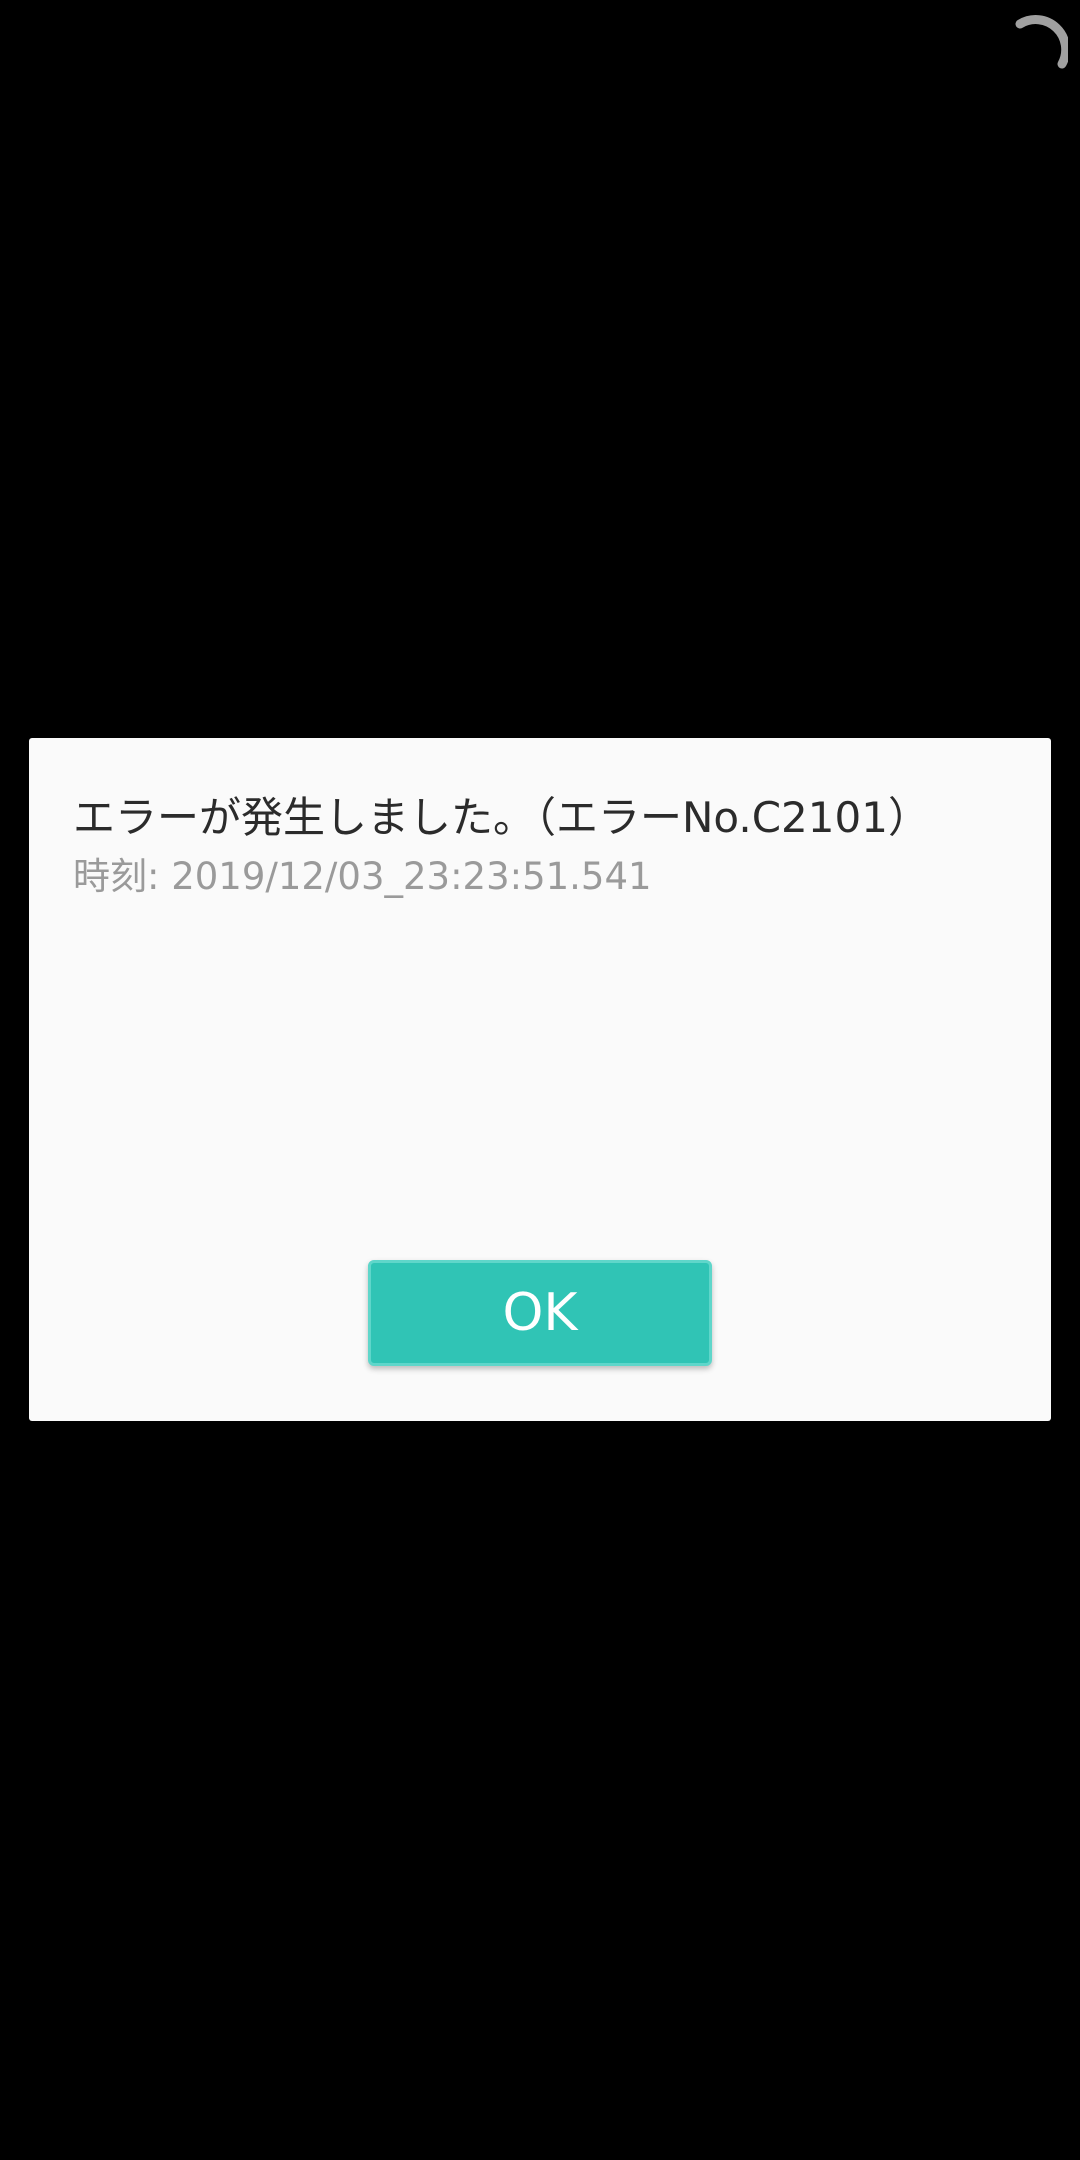 The width and height of the screenshot is (1080, 2160). I want to click on ok-button-label: OK, so click(540, 1313).